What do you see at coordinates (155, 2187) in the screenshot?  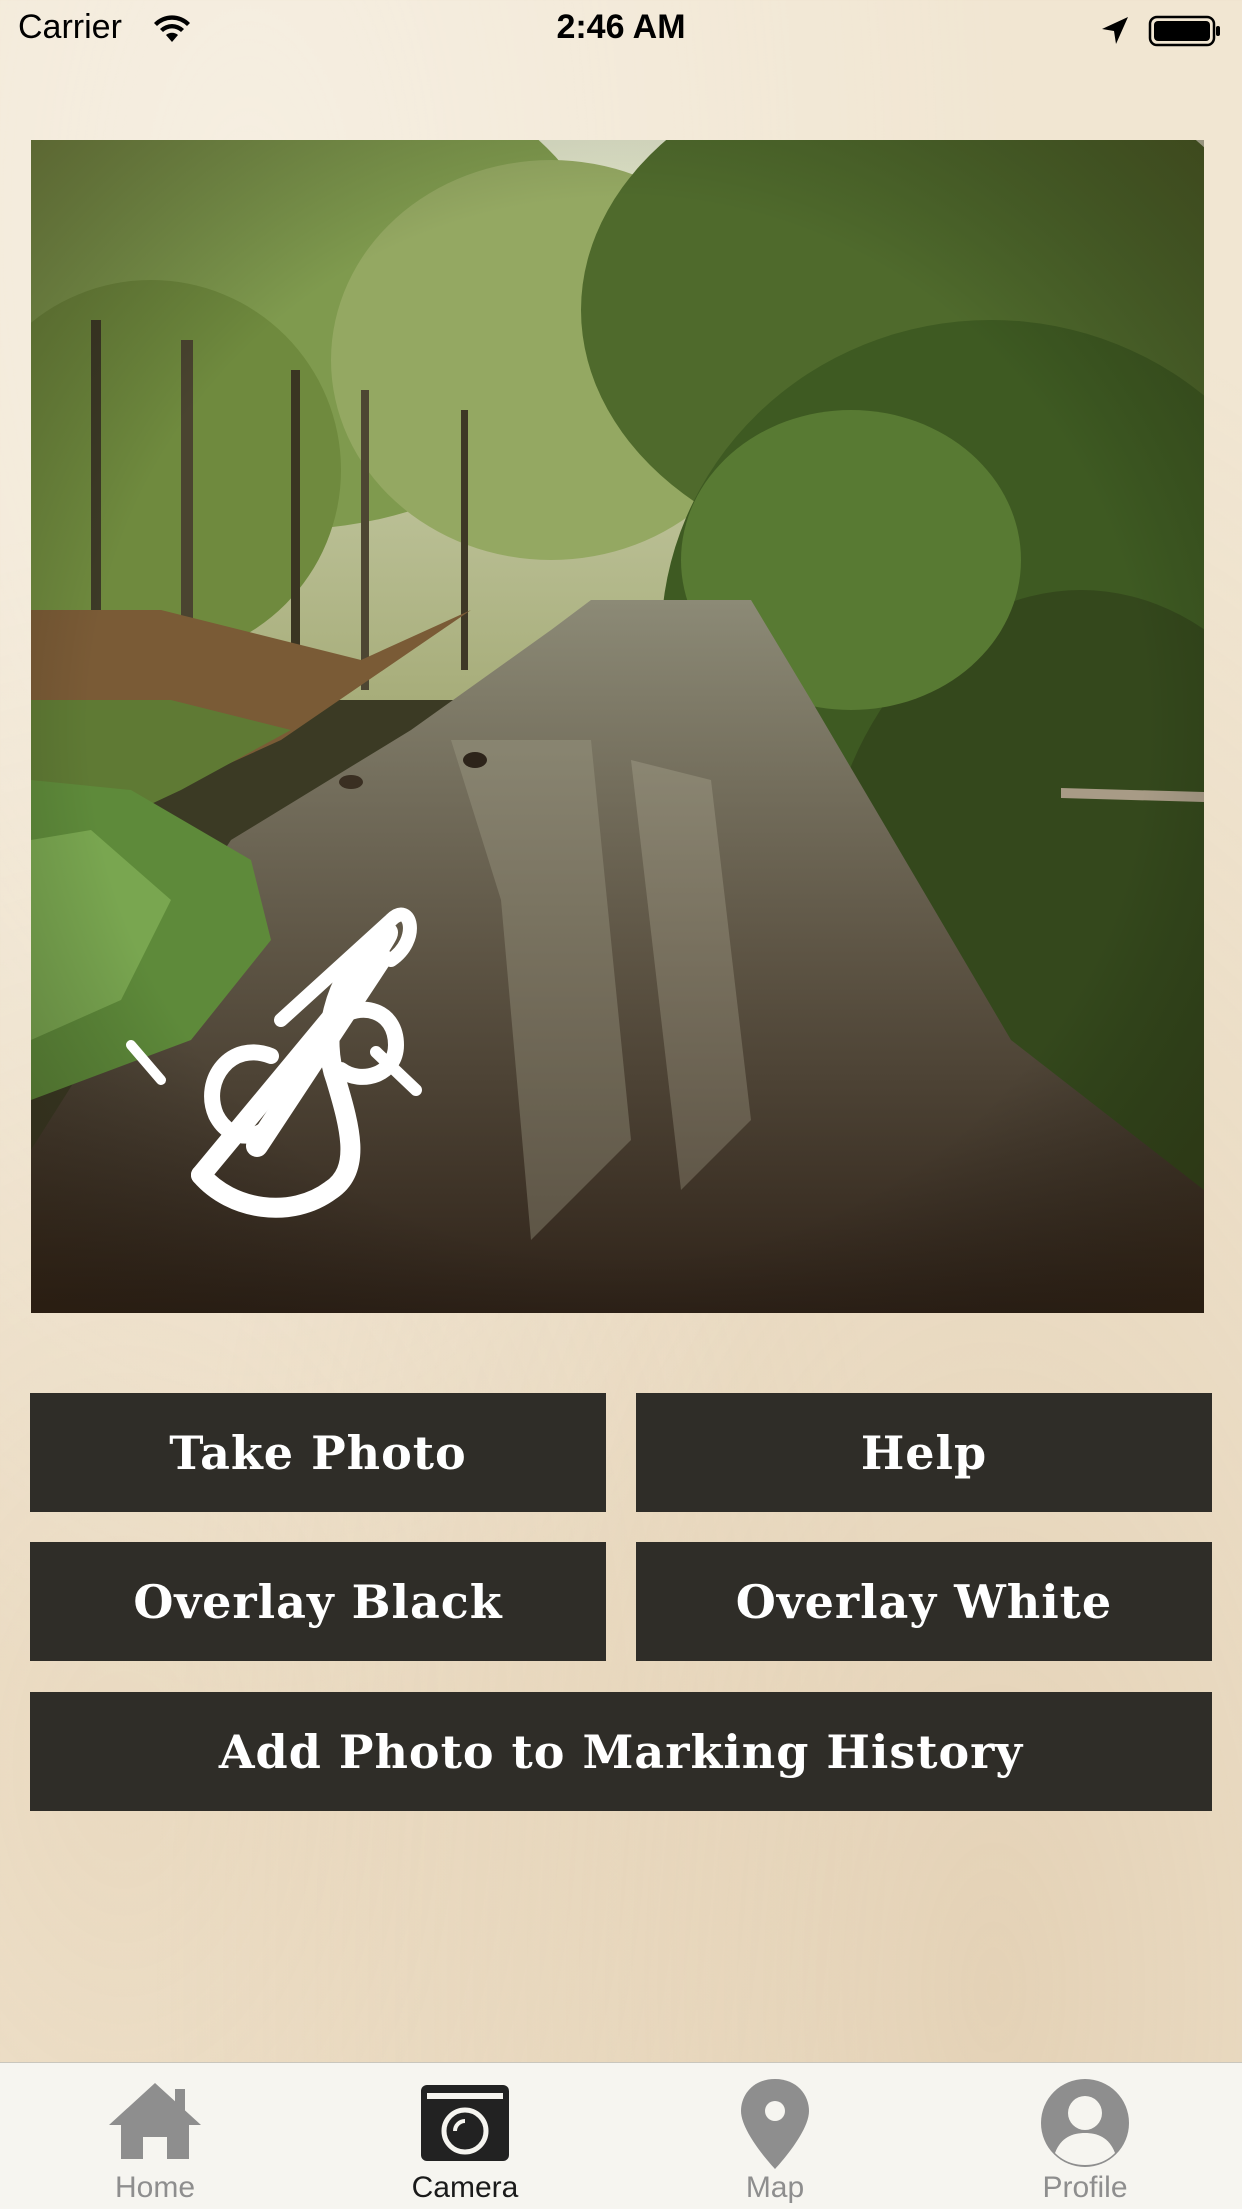 I see `tab-home-label: Home` at bounding box center [155, 2187].